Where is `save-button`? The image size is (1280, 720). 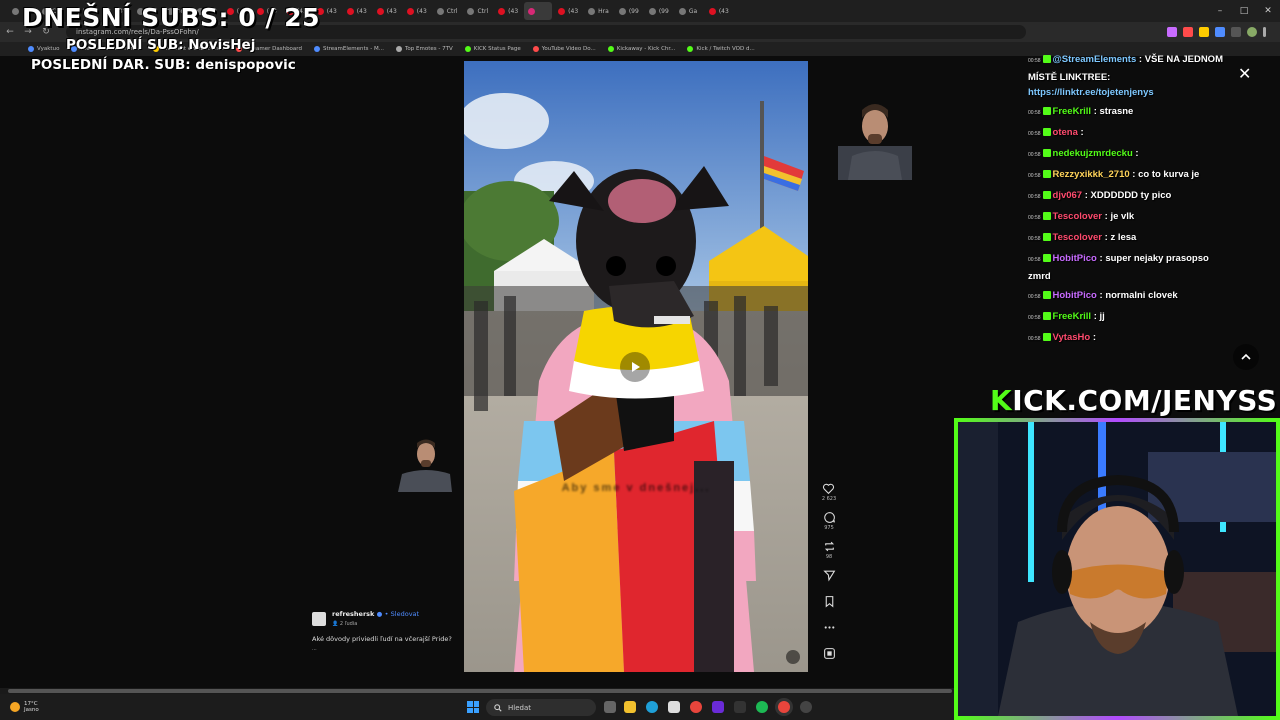
save-button is located at coordinates (829, 601).